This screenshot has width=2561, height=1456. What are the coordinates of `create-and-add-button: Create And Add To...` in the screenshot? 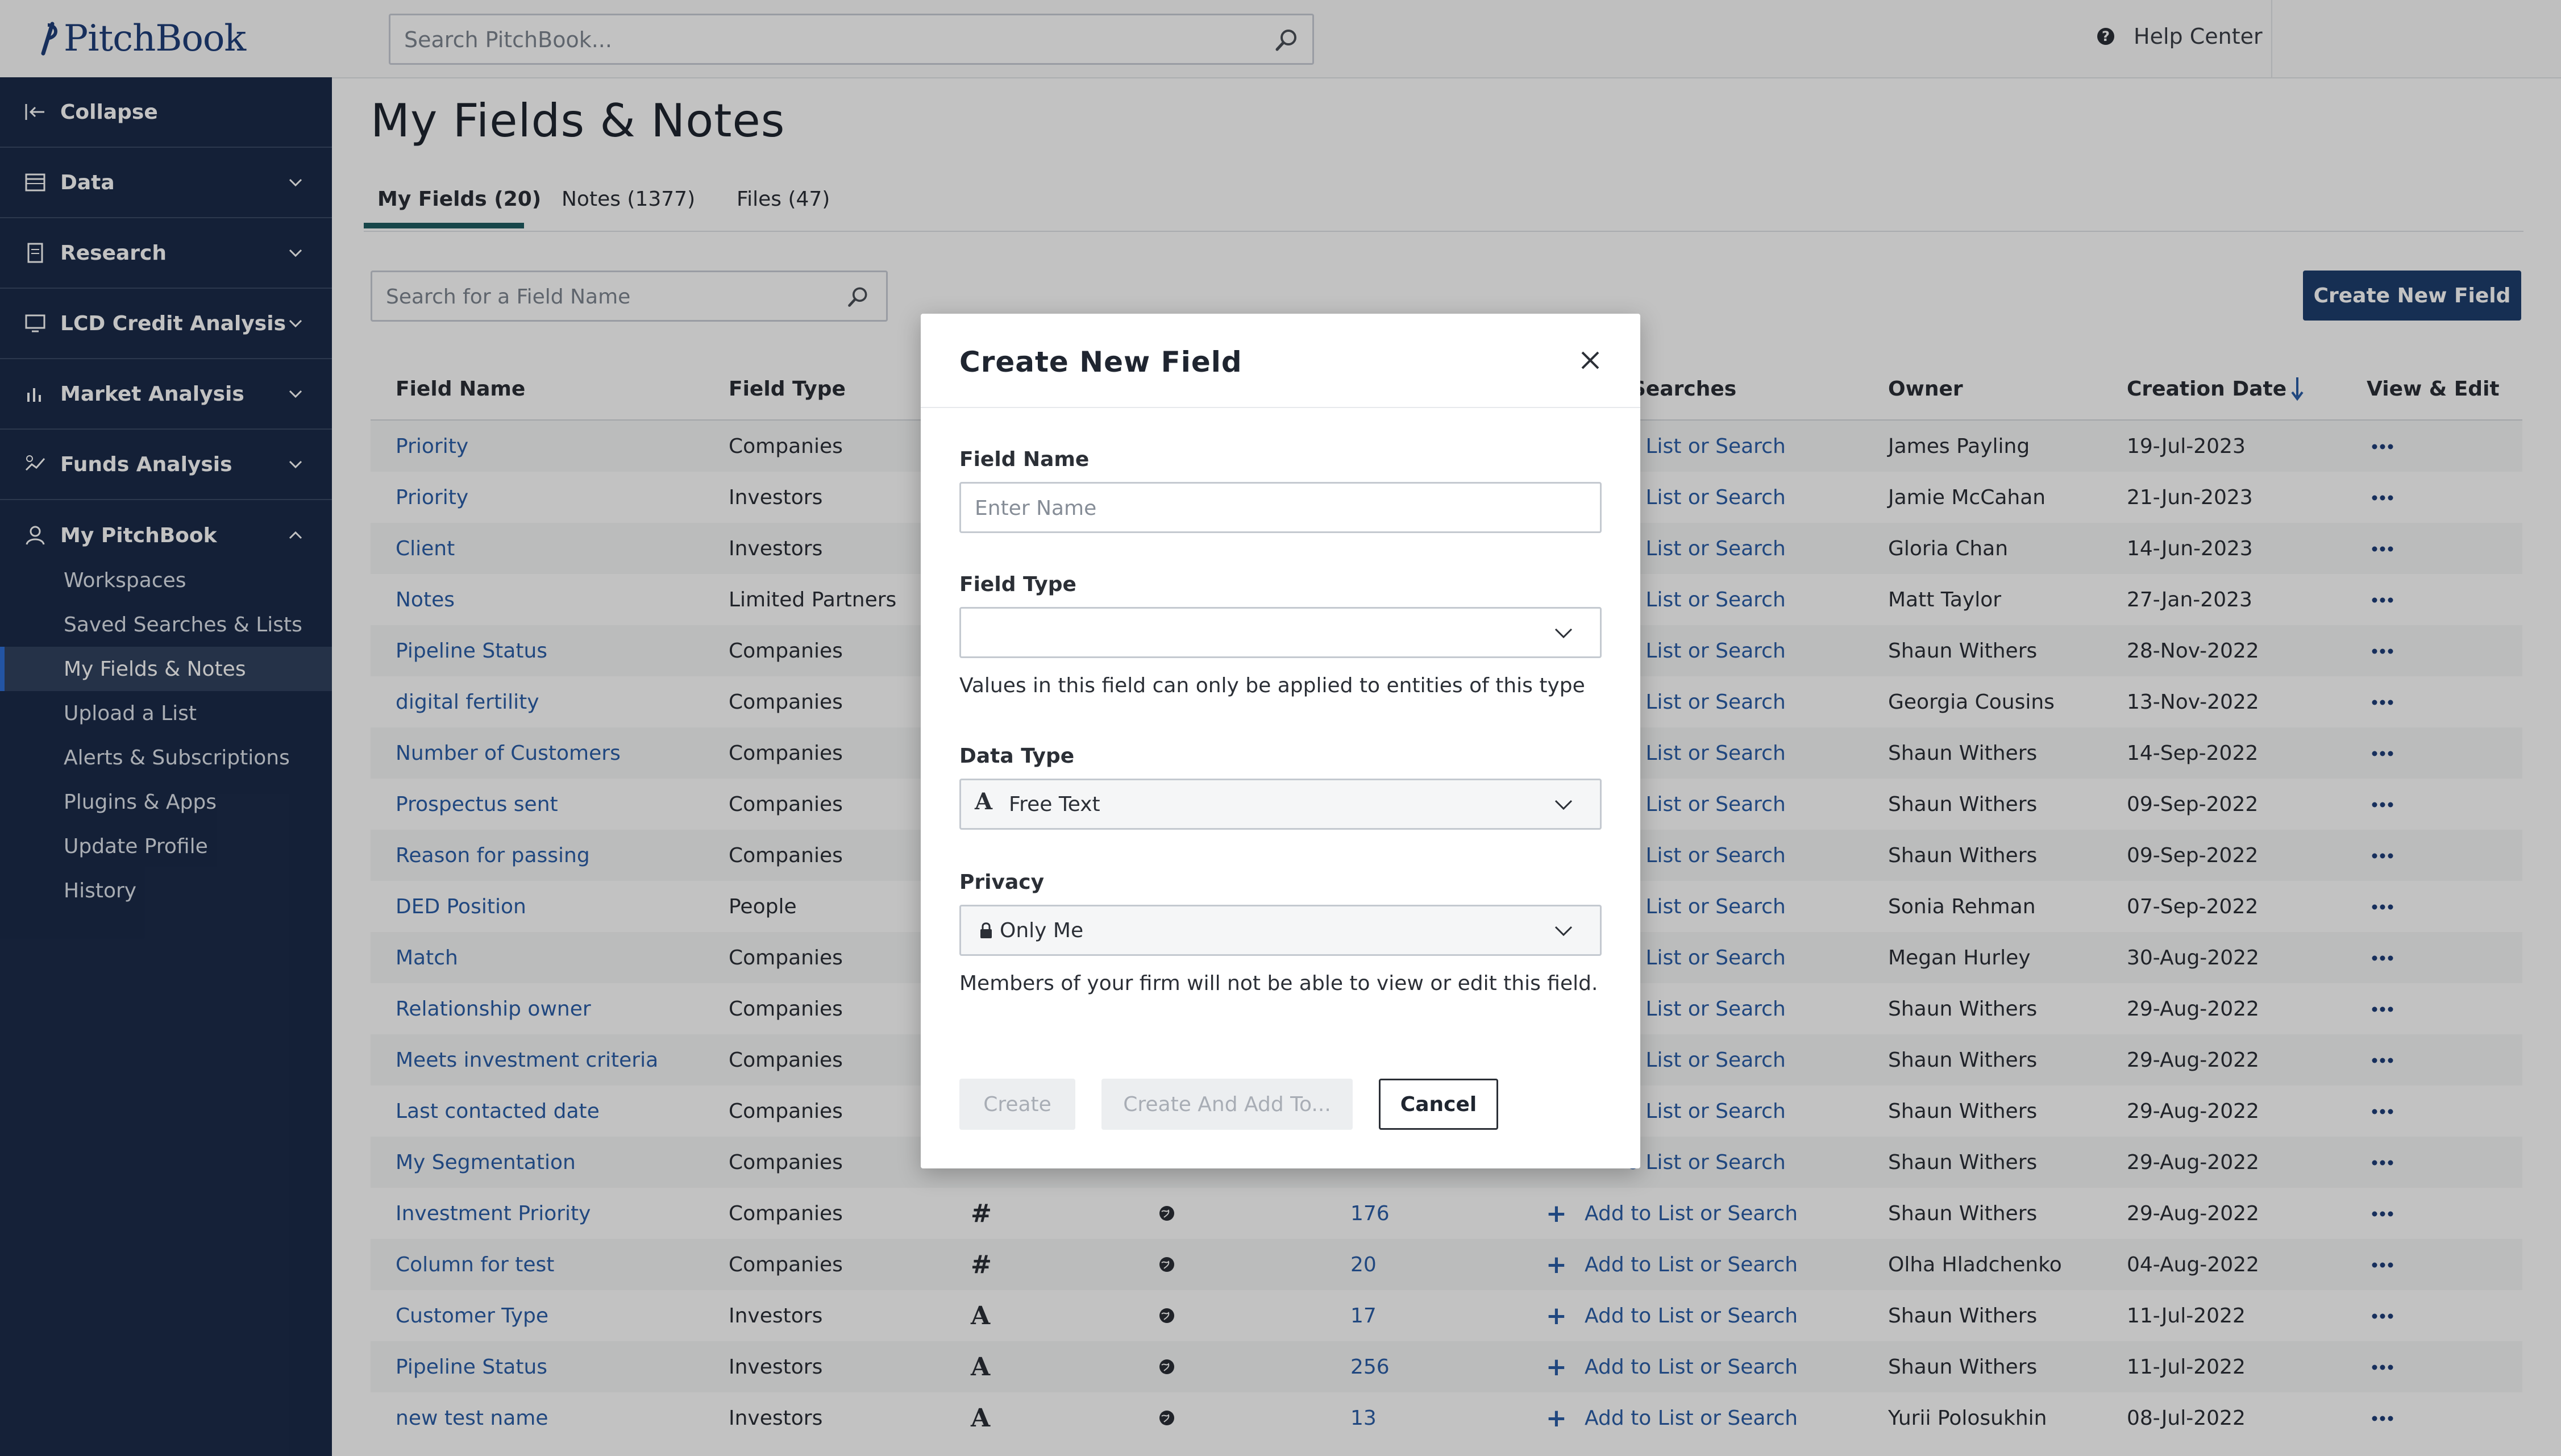 It's located at (1227, 1104).